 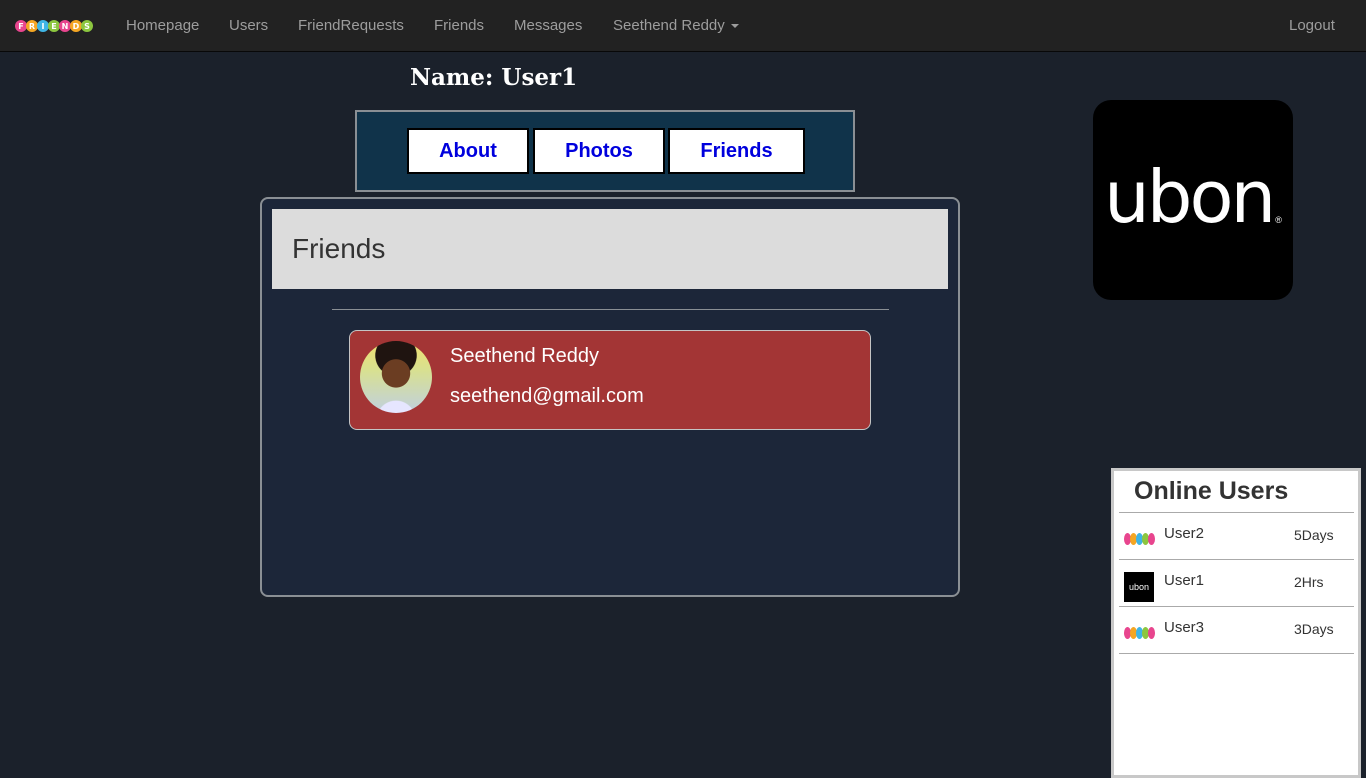 What do you see at coordinates (610, 380) in the screenshot?
I see `friend-card: Seethend Reddy seethend@gmail.com` at bounding box center [610, 380].